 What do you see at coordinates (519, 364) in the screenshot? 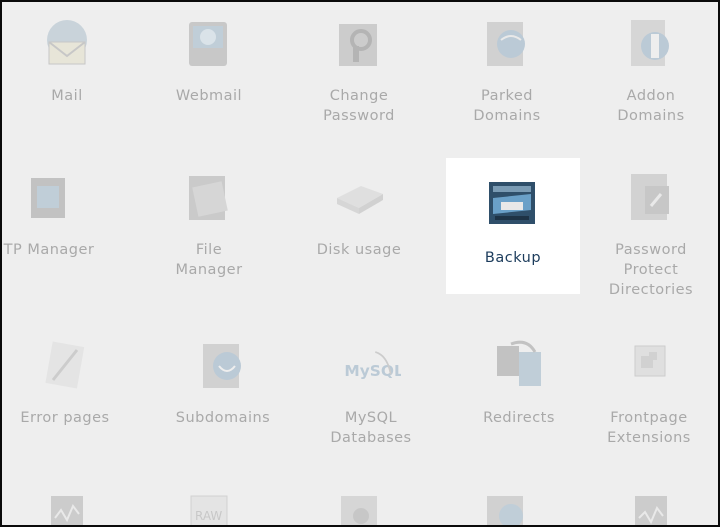
I see `redirects-icon` at bounding box center [519, 364].